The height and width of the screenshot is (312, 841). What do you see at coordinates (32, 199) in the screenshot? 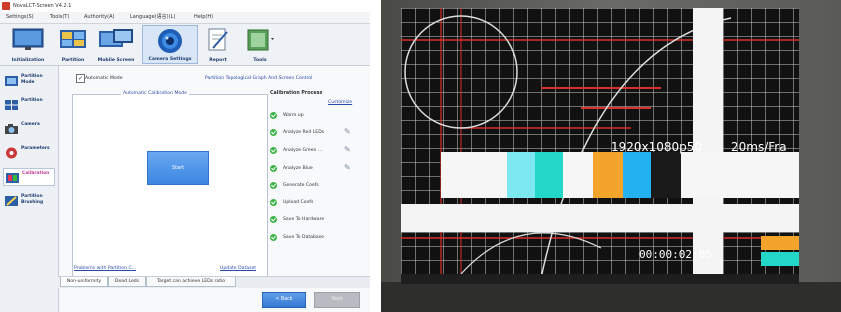
I see `sidebar-item-label: Partition Brushing` at bounding box center [32, 199].